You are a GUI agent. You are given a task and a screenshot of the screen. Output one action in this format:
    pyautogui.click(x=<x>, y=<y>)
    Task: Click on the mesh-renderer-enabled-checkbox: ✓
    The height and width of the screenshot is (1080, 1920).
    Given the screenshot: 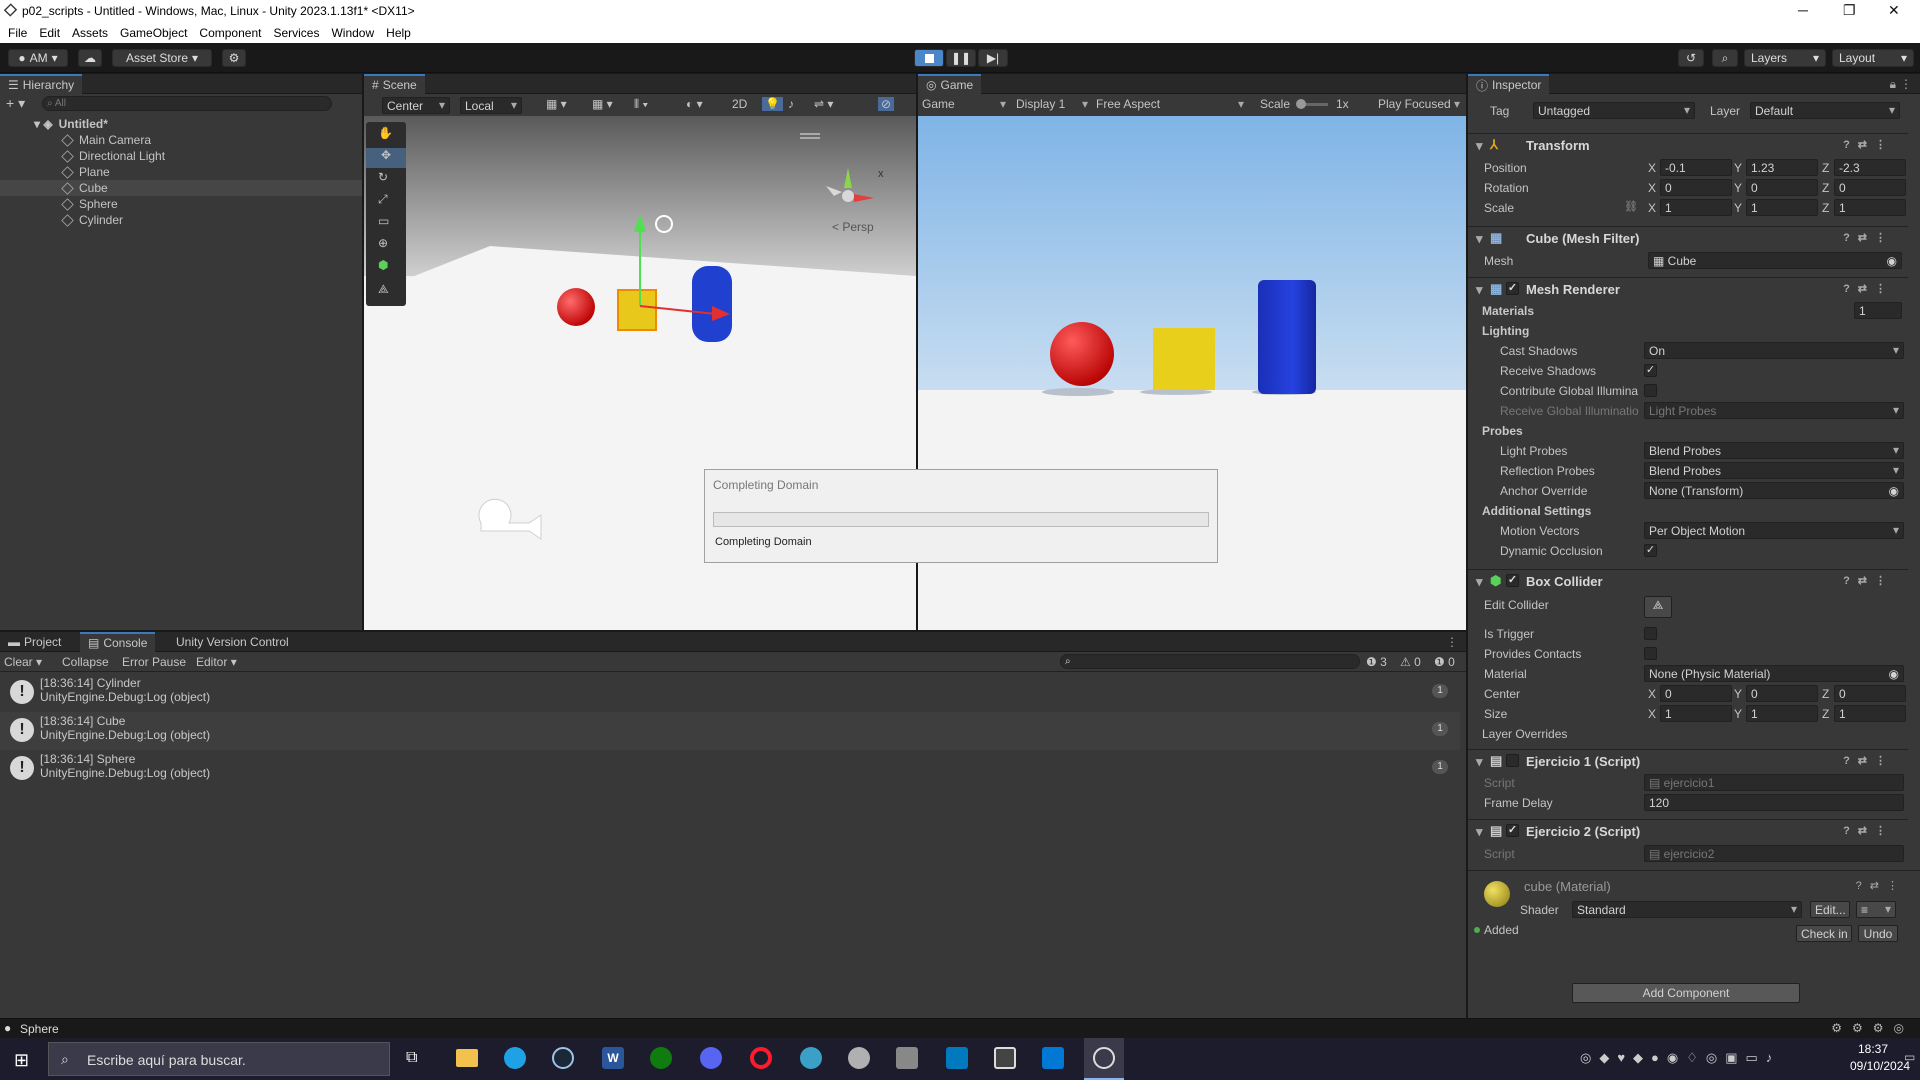 What is the action you would take?
    pyautogui.click(x=1512, y=288)
    